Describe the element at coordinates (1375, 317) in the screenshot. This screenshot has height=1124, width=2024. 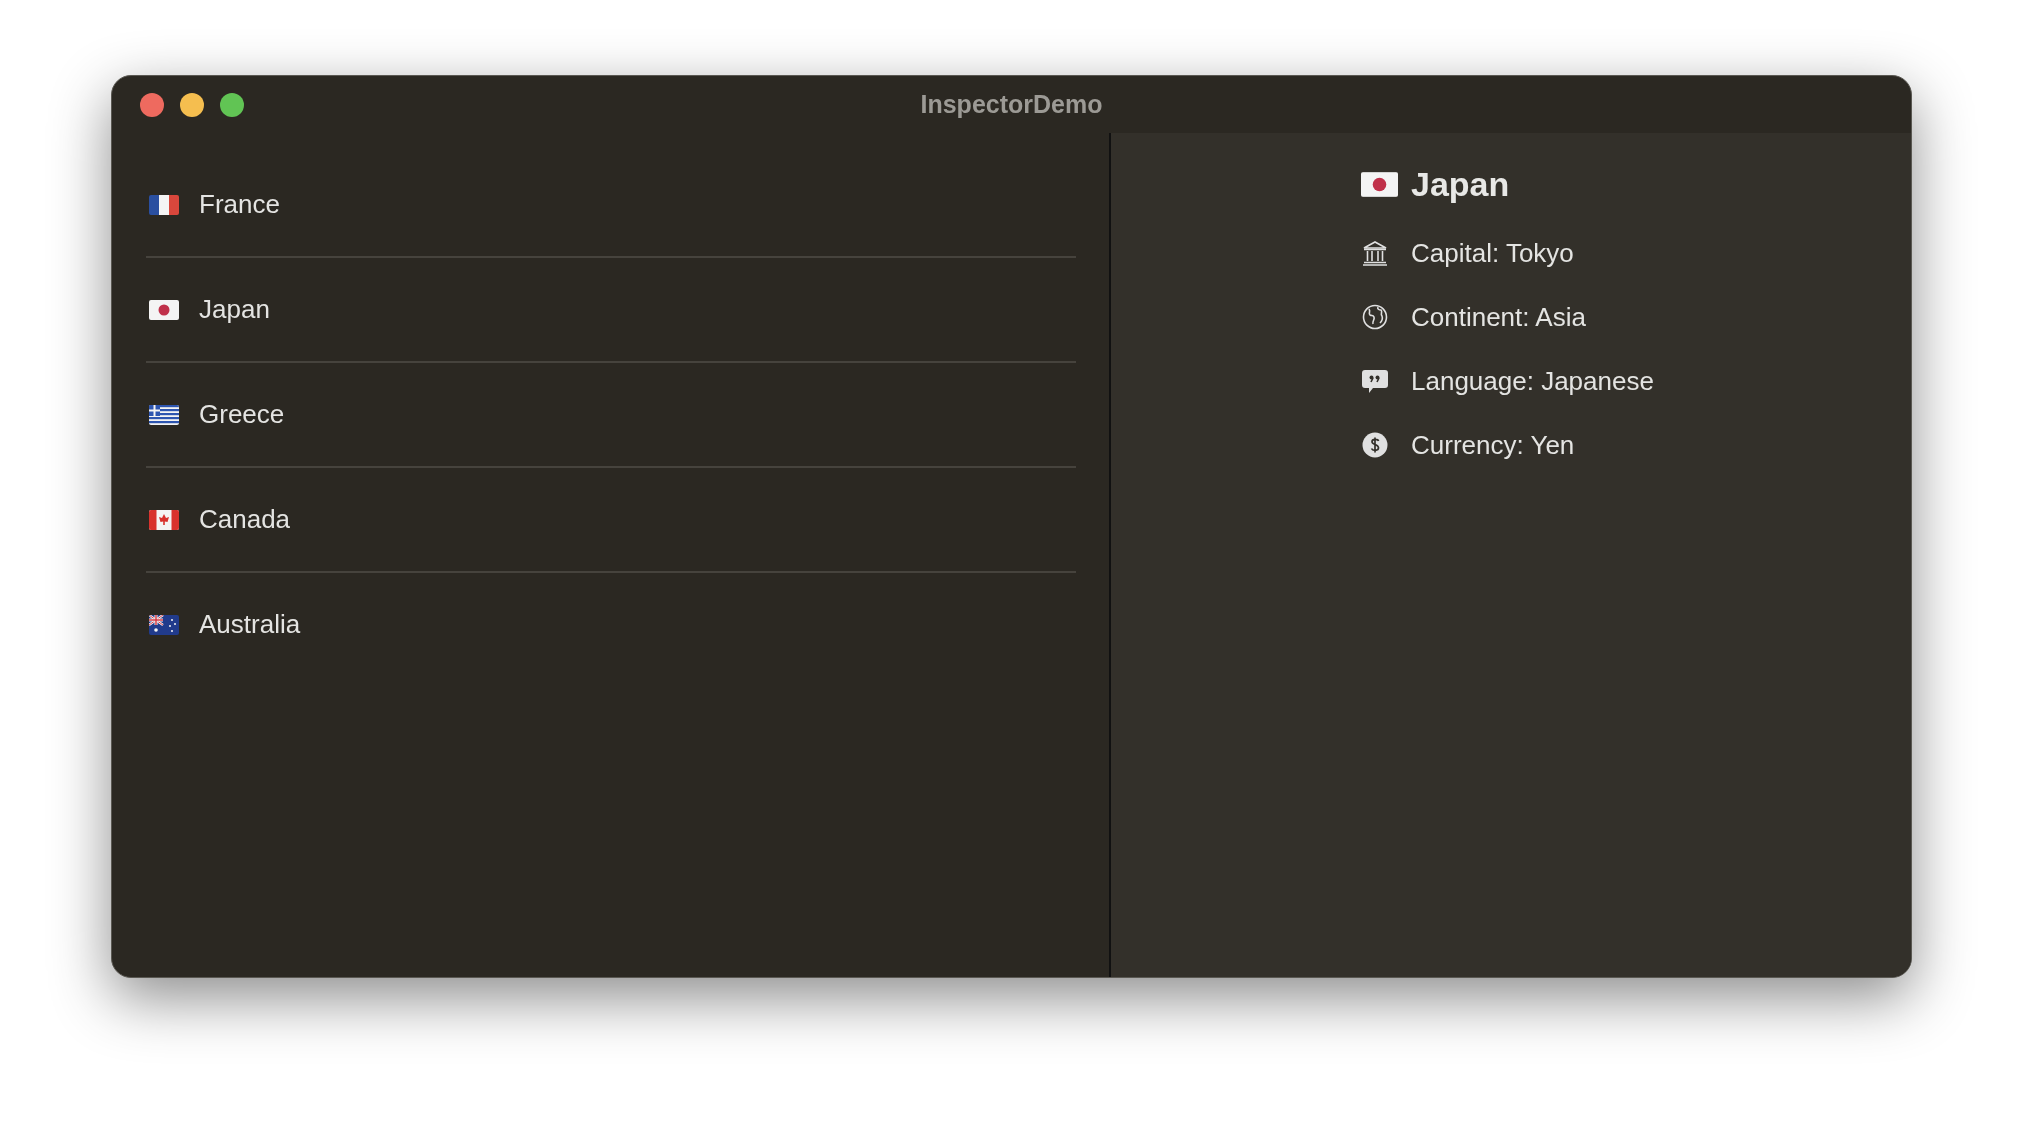
I see `globe-icon` at that location.